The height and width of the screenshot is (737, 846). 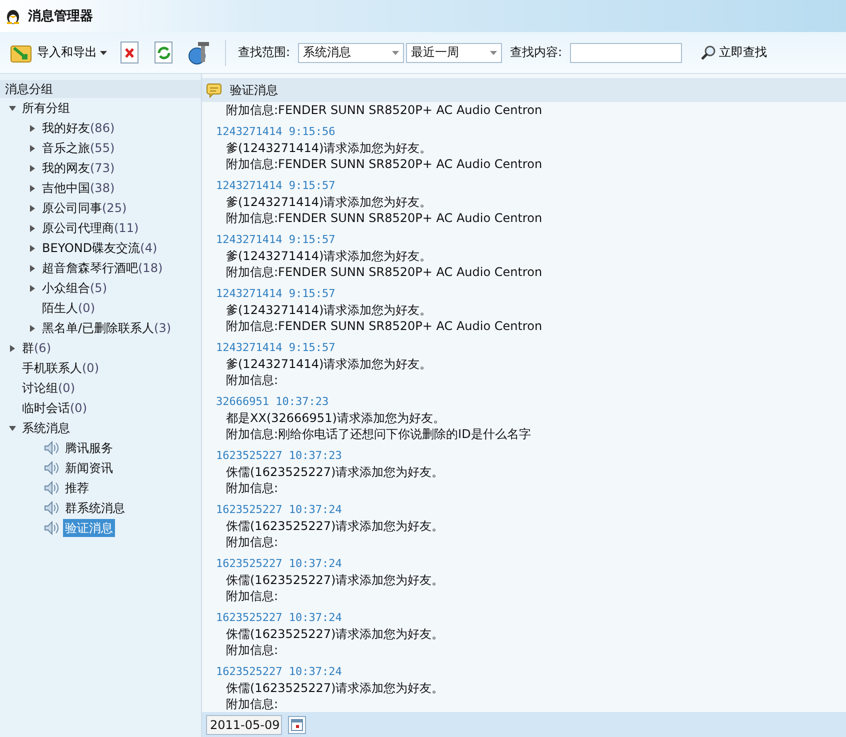 What do you see at coordinates (199, 53) in the screenshot?
I see `globe-hammer-icon` at bounding box center [199, 53].